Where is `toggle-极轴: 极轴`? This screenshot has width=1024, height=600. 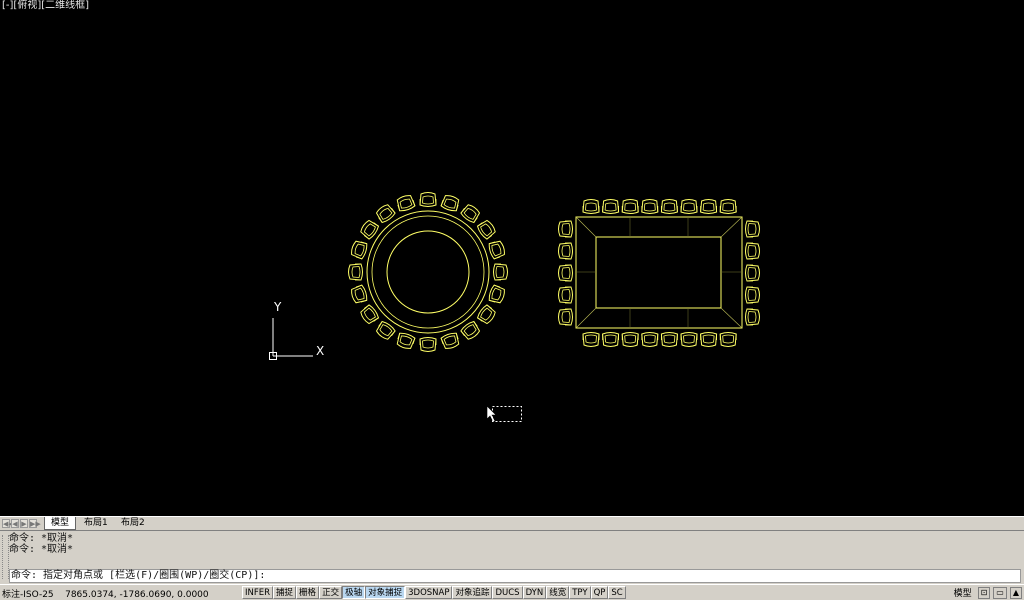
toggle-极轴: 极轴 is located at coordinates (354, 592).